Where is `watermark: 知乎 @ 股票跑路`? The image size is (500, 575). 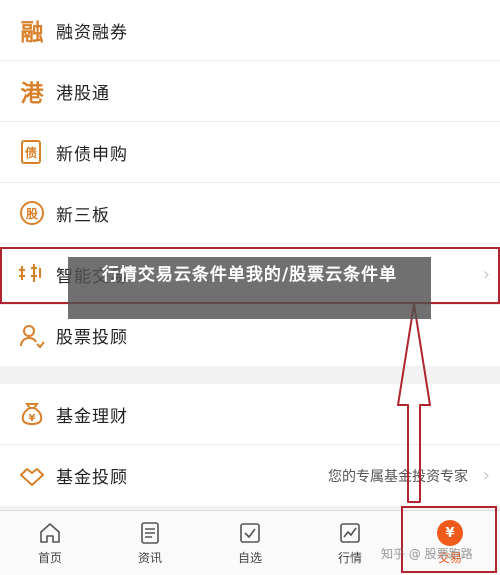 watermark: 知乎 @ 股票跑路 is located at coordinates (427, 554).